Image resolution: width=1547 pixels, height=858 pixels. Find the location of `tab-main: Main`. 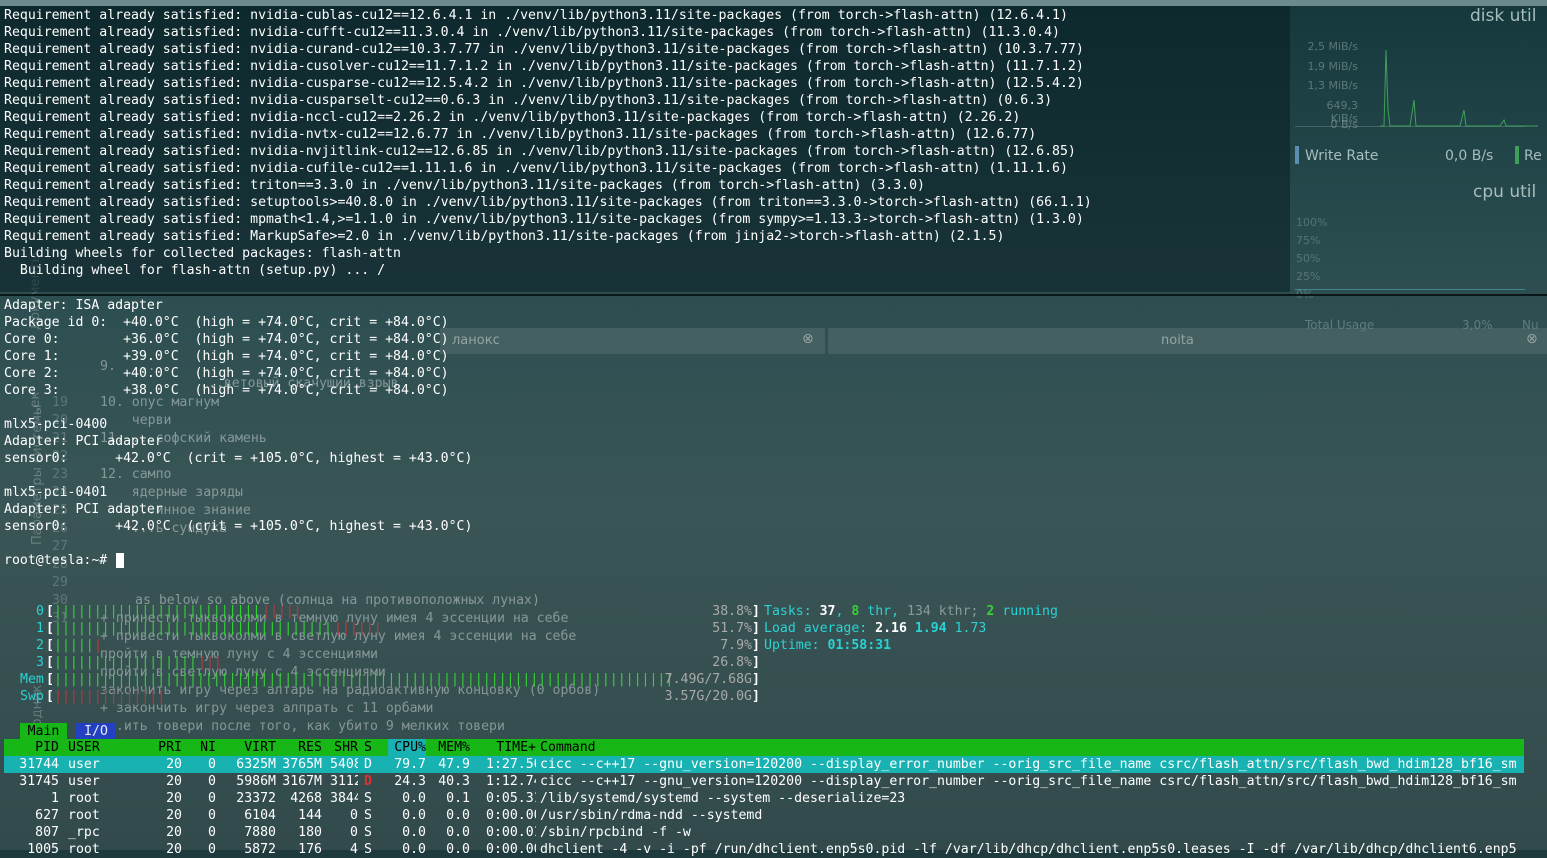

tab-main: Main is located at coordinates (43, 731).